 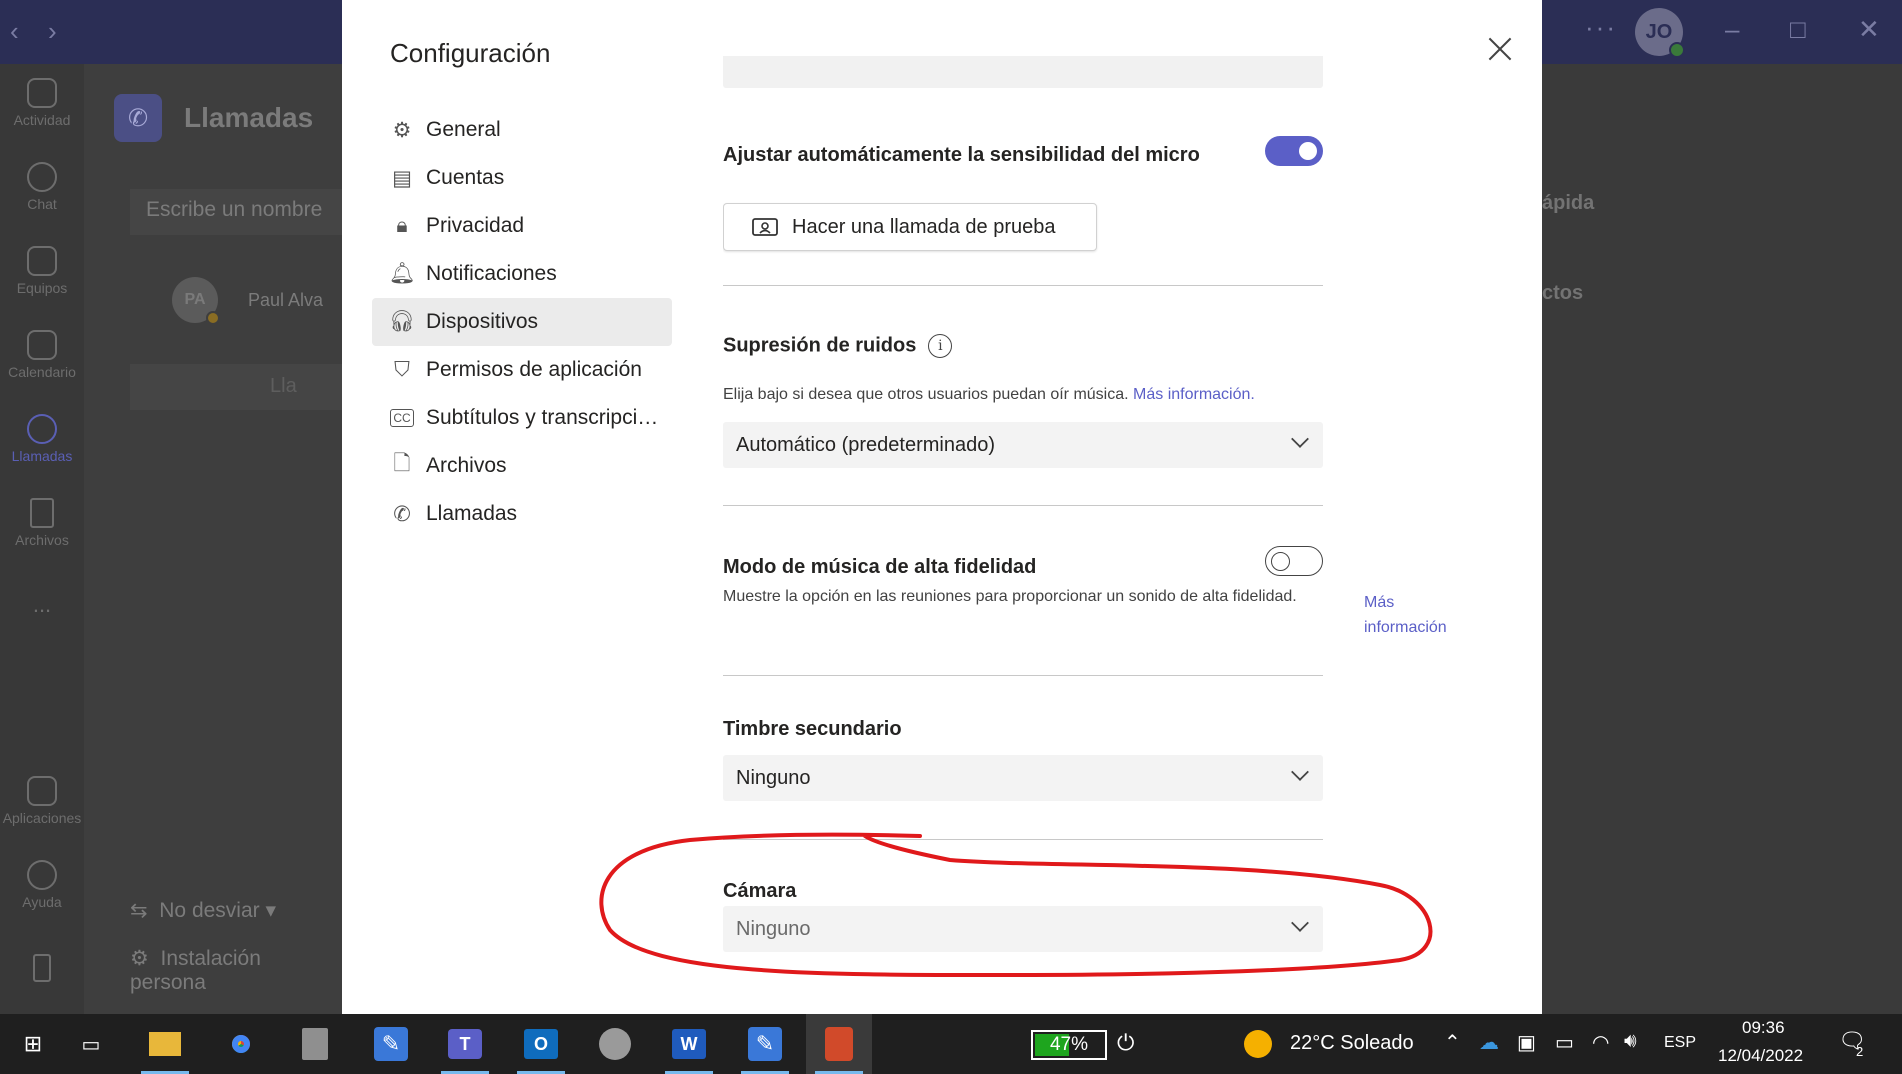 I want to click on dial-search-input: Escribe un nombre, so click(x=240, y=212).